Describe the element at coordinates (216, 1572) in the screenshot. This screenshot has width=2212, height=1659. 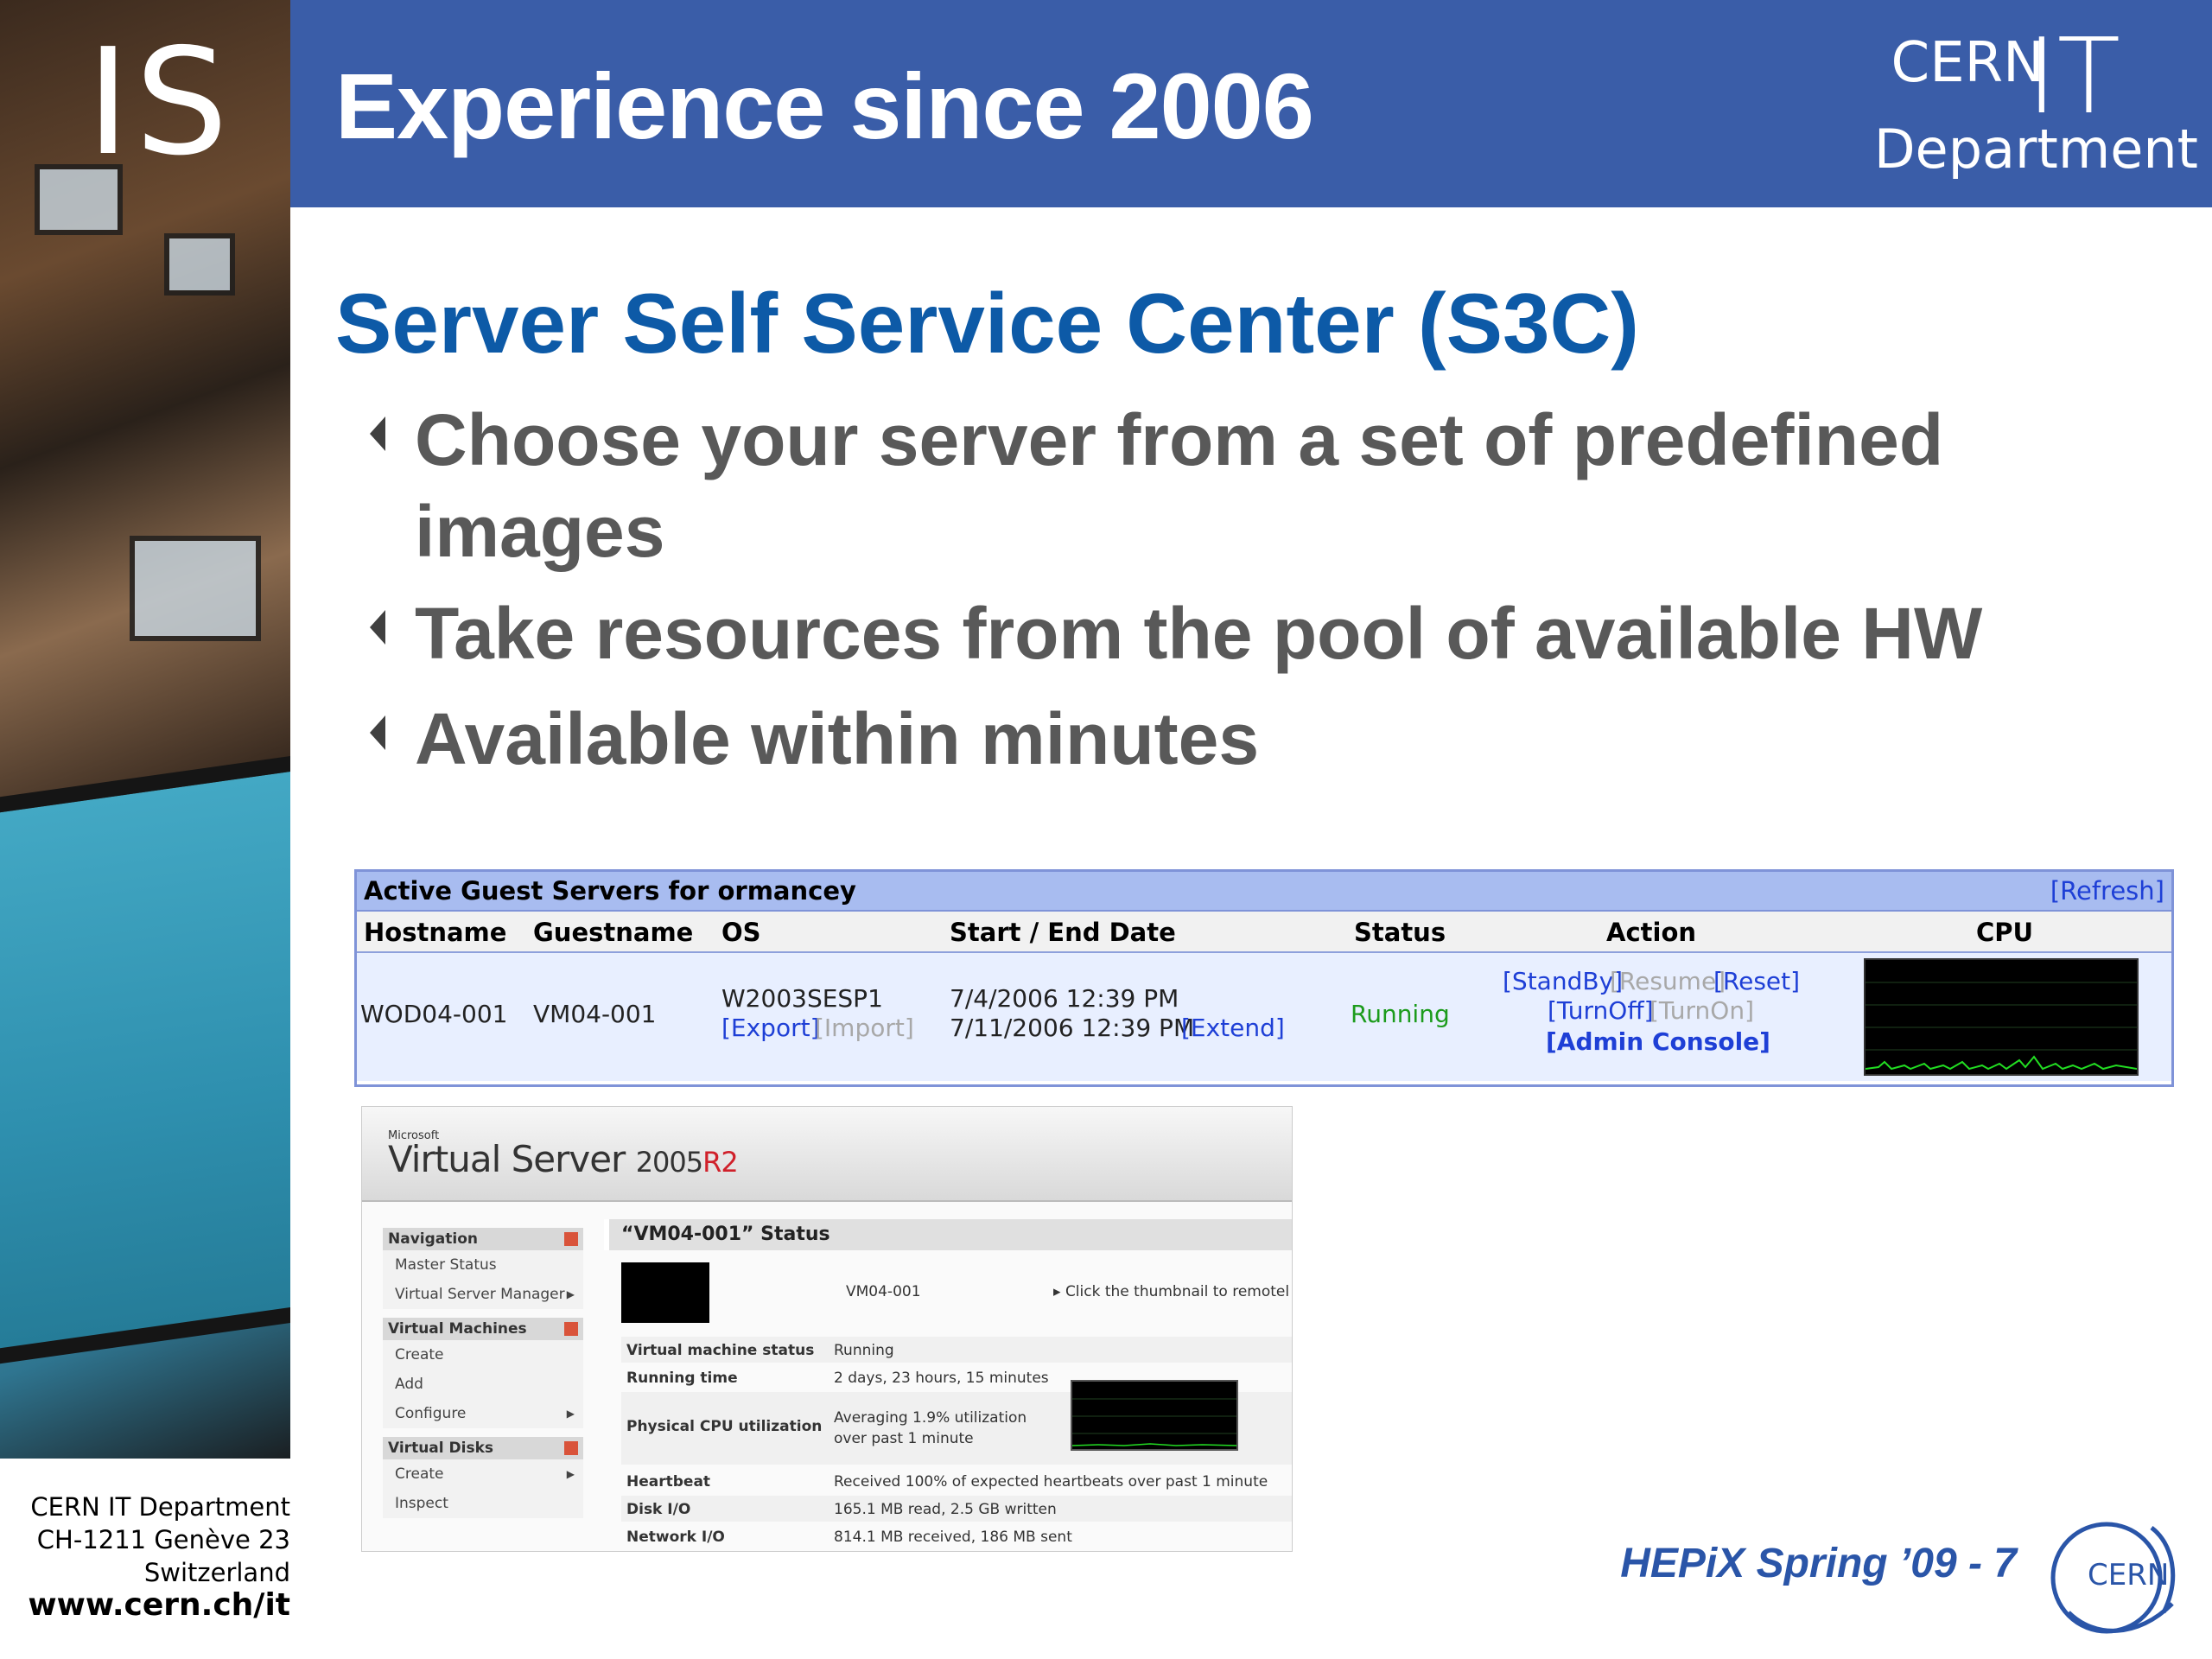
I see `address-line: Switzerland` at that location.